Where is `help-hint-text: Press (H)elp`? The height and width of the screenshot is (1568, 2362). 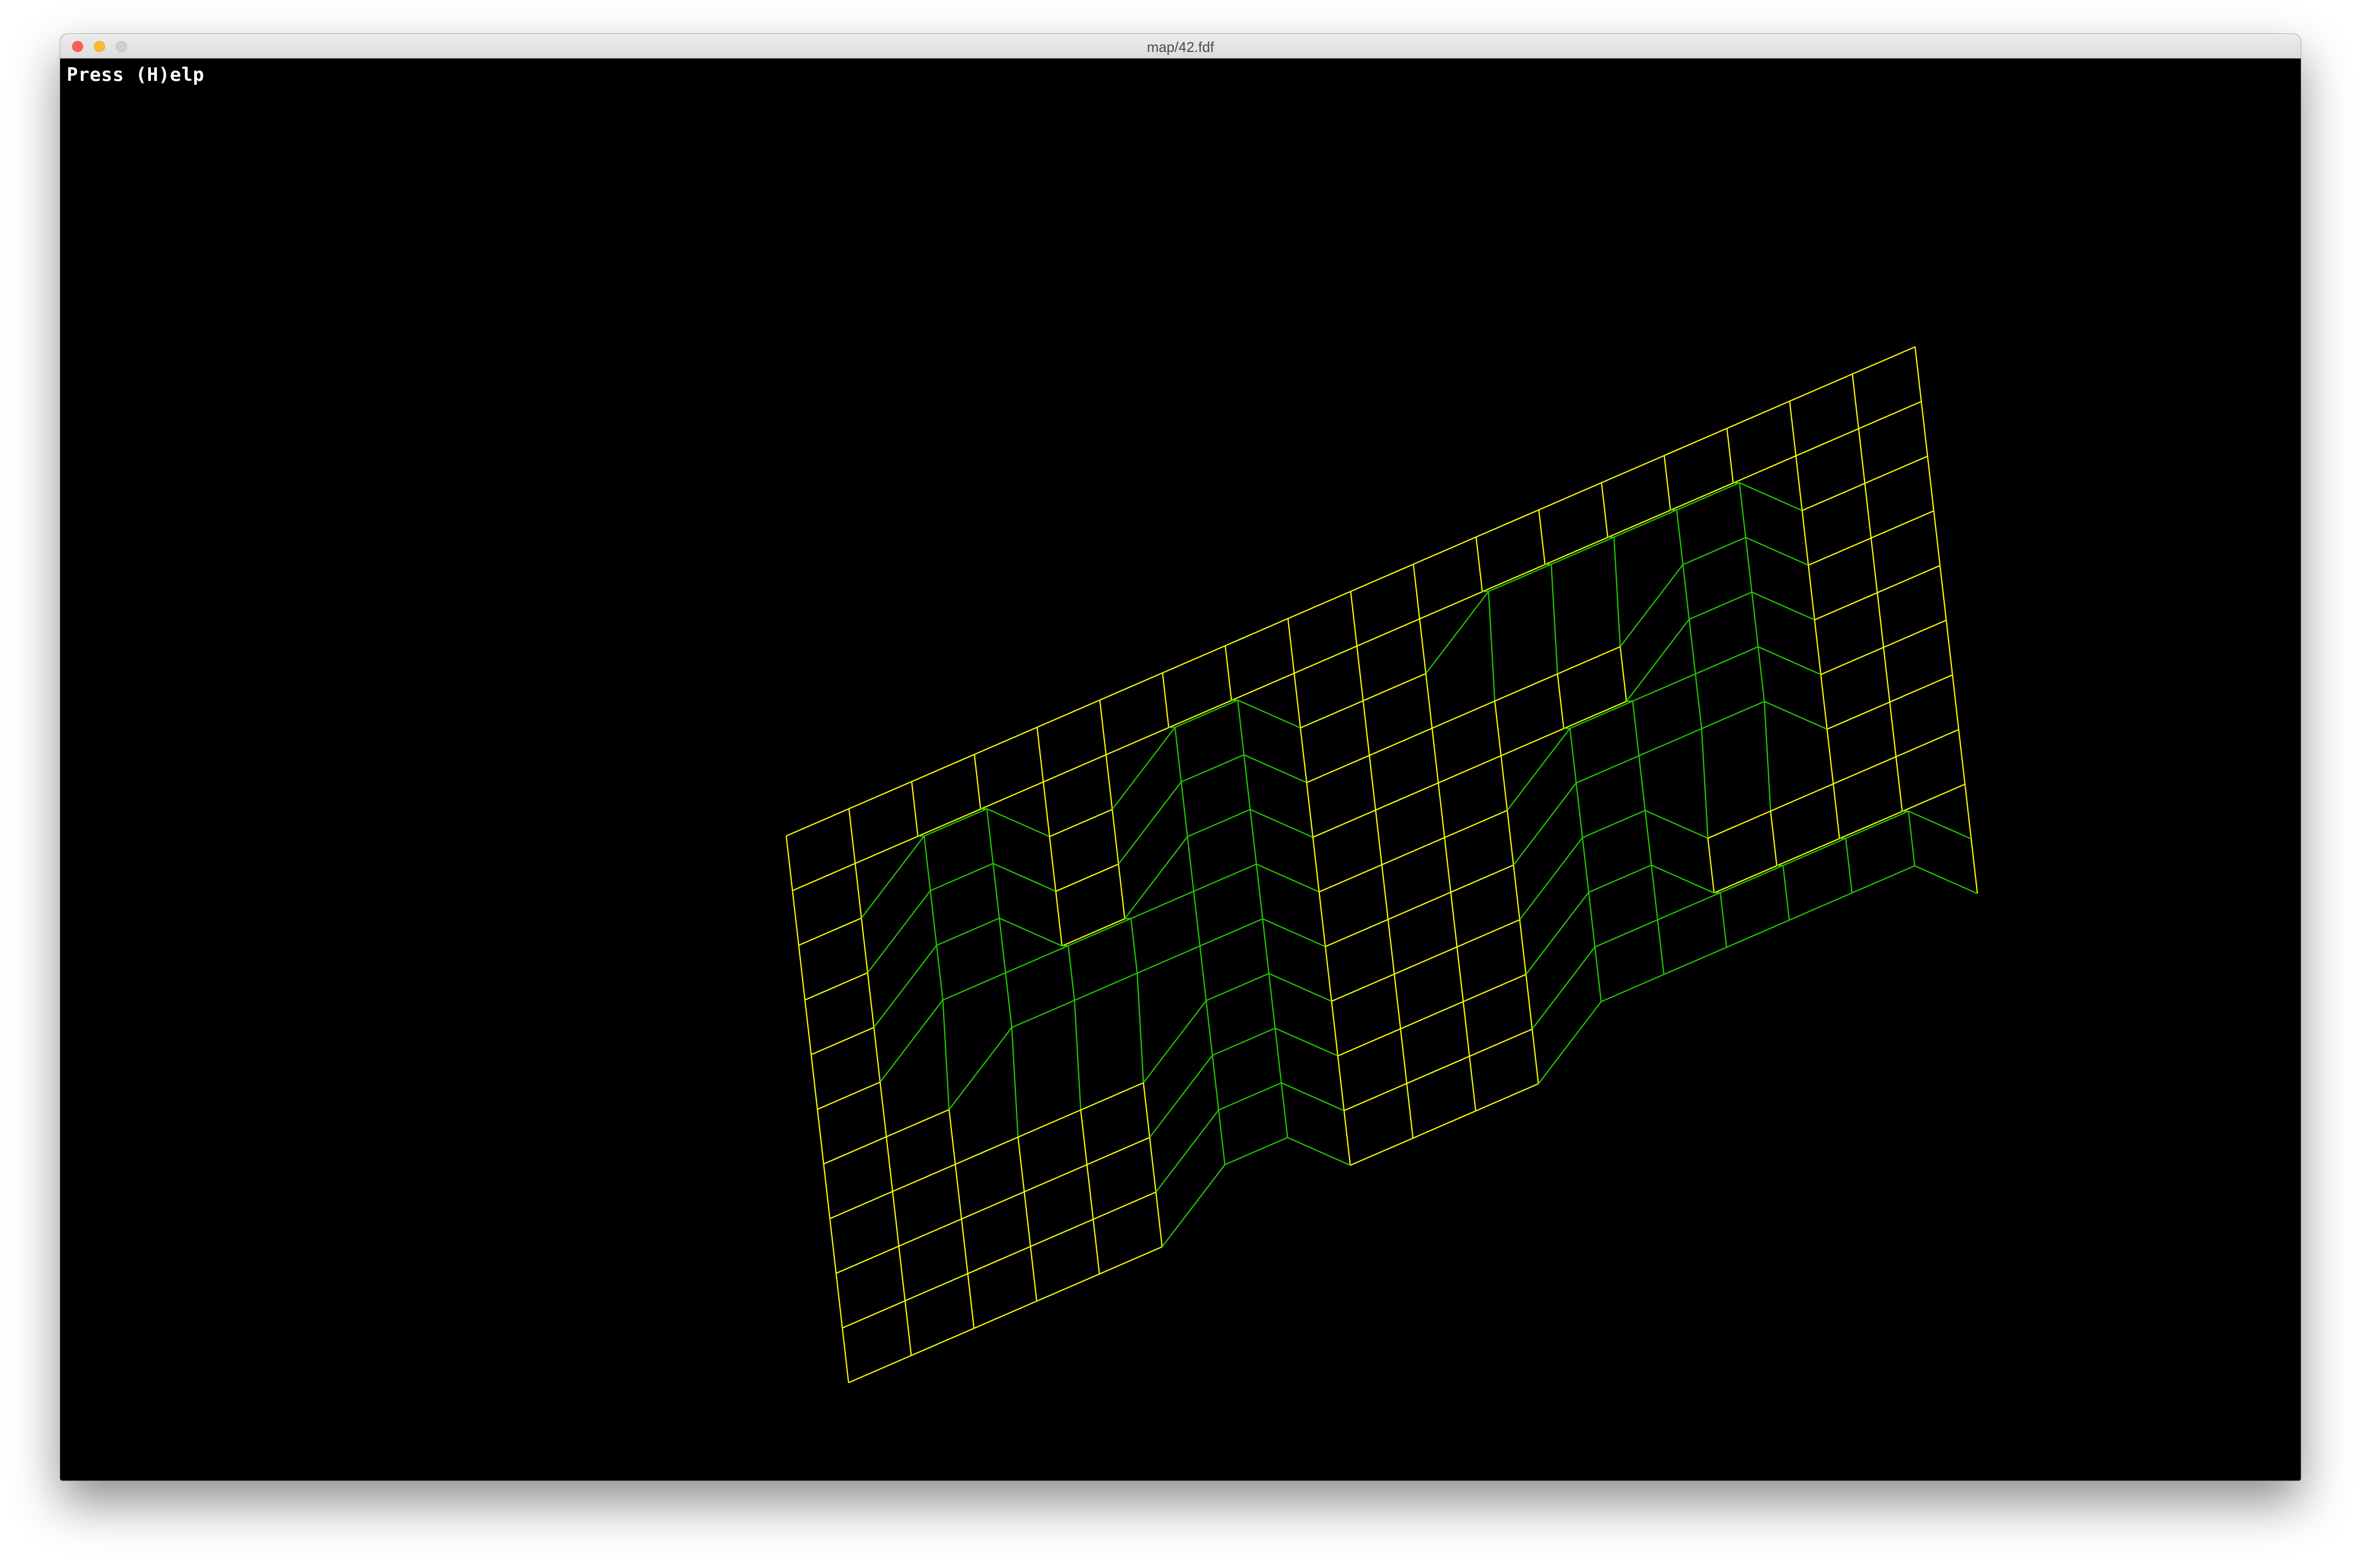
help-hint-text: Press (H)elp is located at coordinates (135, 75).